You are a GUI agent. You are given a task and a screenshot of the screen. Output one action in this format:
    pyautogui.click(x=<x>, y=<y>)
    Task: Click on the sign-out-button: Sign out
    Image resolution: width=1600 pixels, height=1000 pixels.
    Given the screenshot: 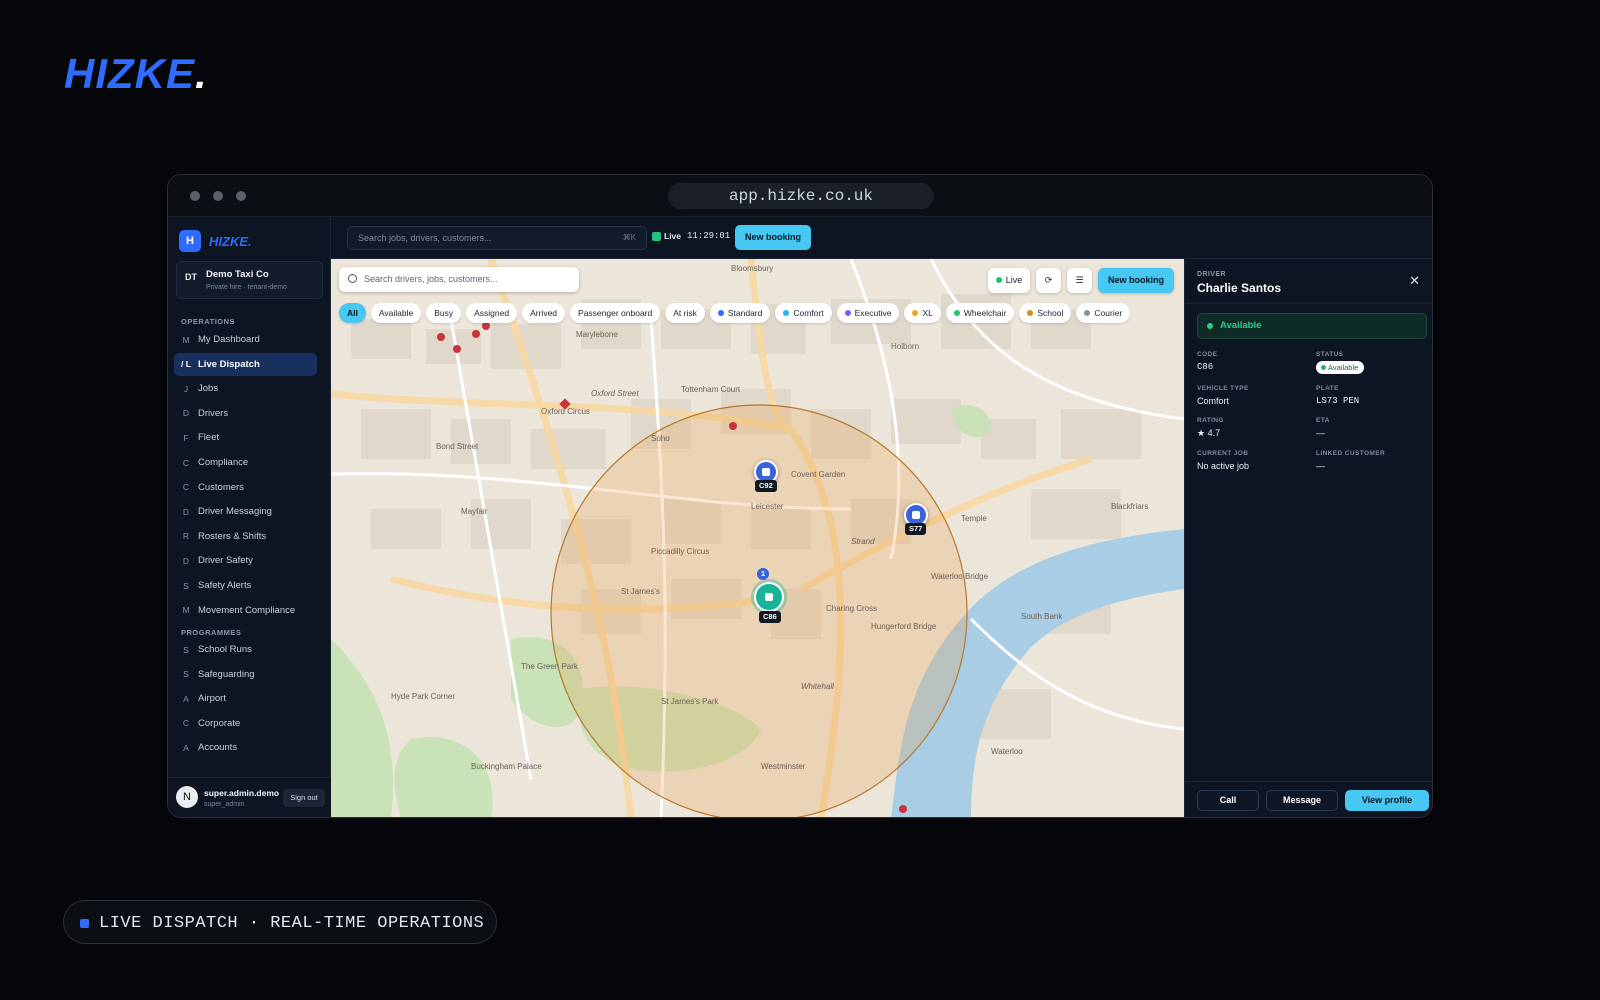 What is the action you would take?
    pyautogui.click(x=304, y=798)
    